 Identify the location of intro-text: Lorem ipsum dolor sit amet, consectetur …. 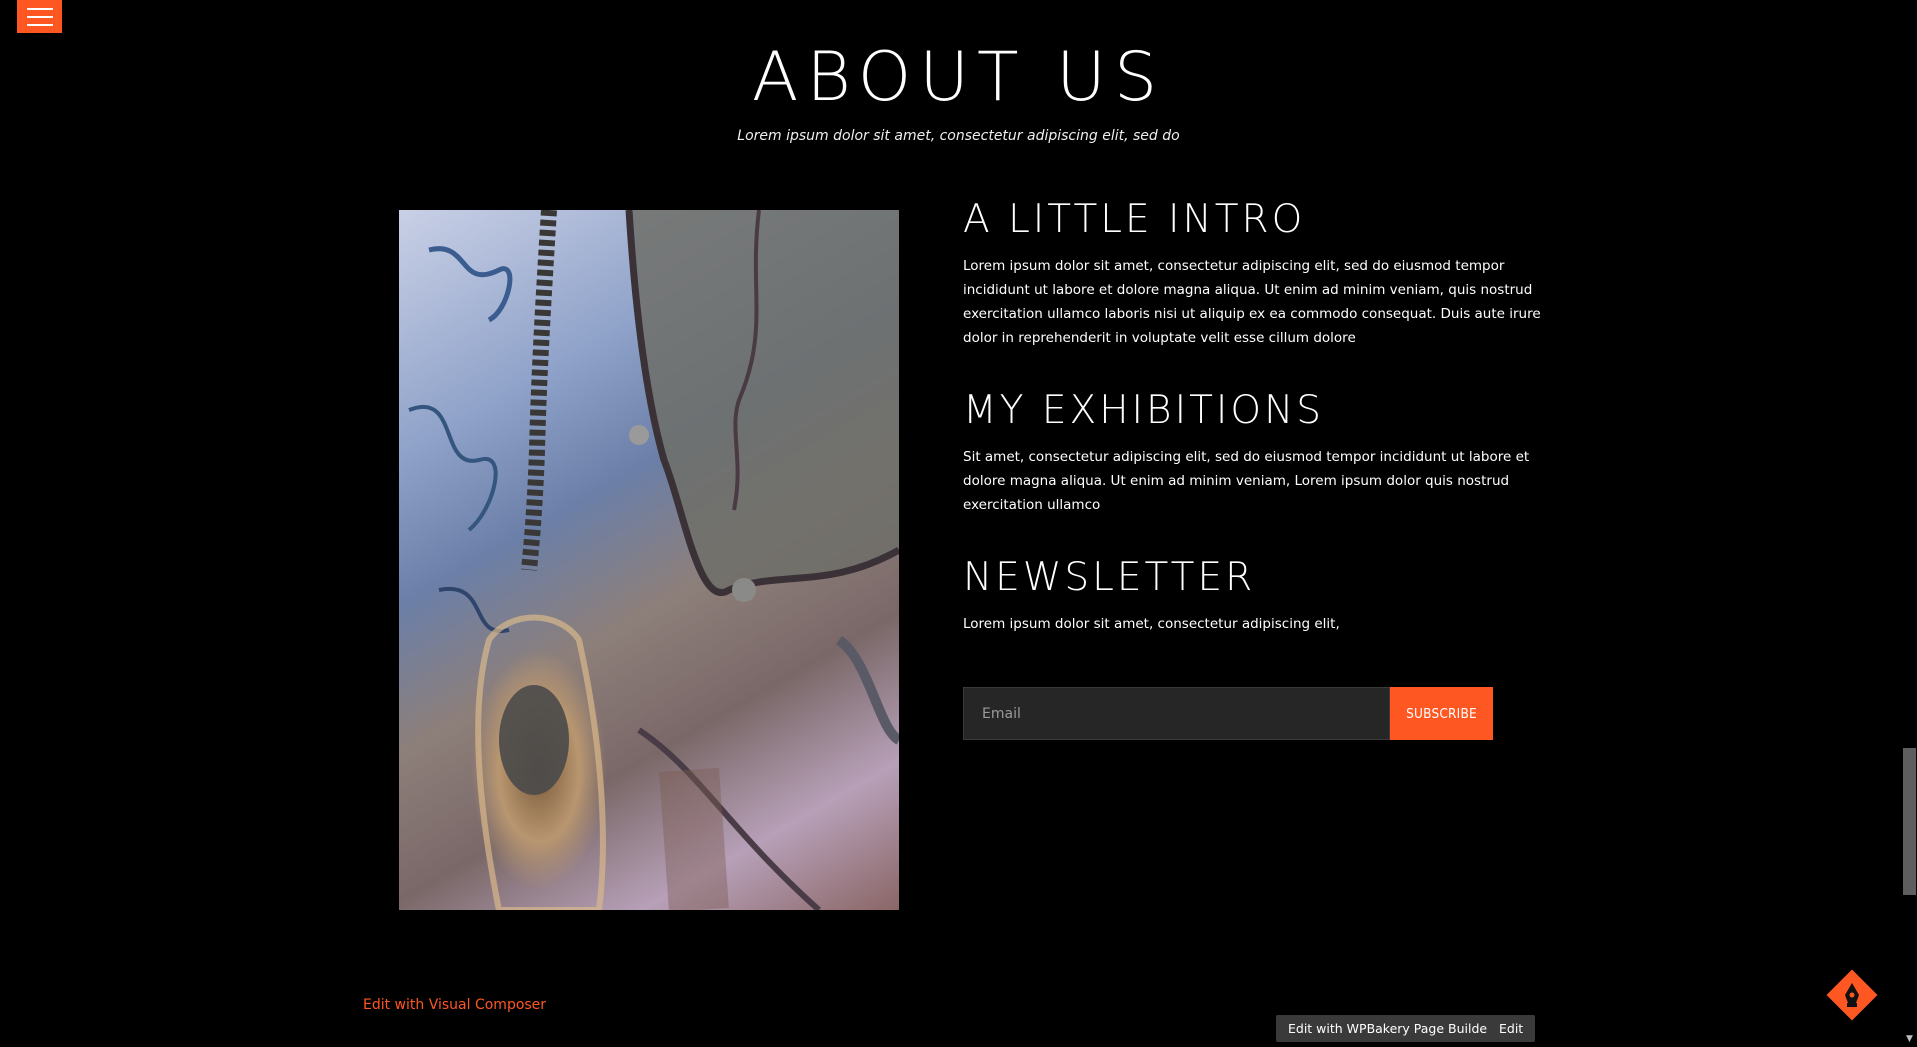
(1252, 302).